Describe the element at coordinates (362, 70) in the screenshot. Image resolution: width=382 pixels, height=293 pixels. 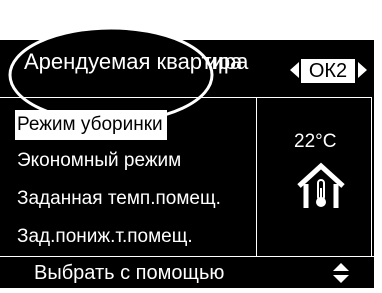
I see `arrow-right-icon` at that location.